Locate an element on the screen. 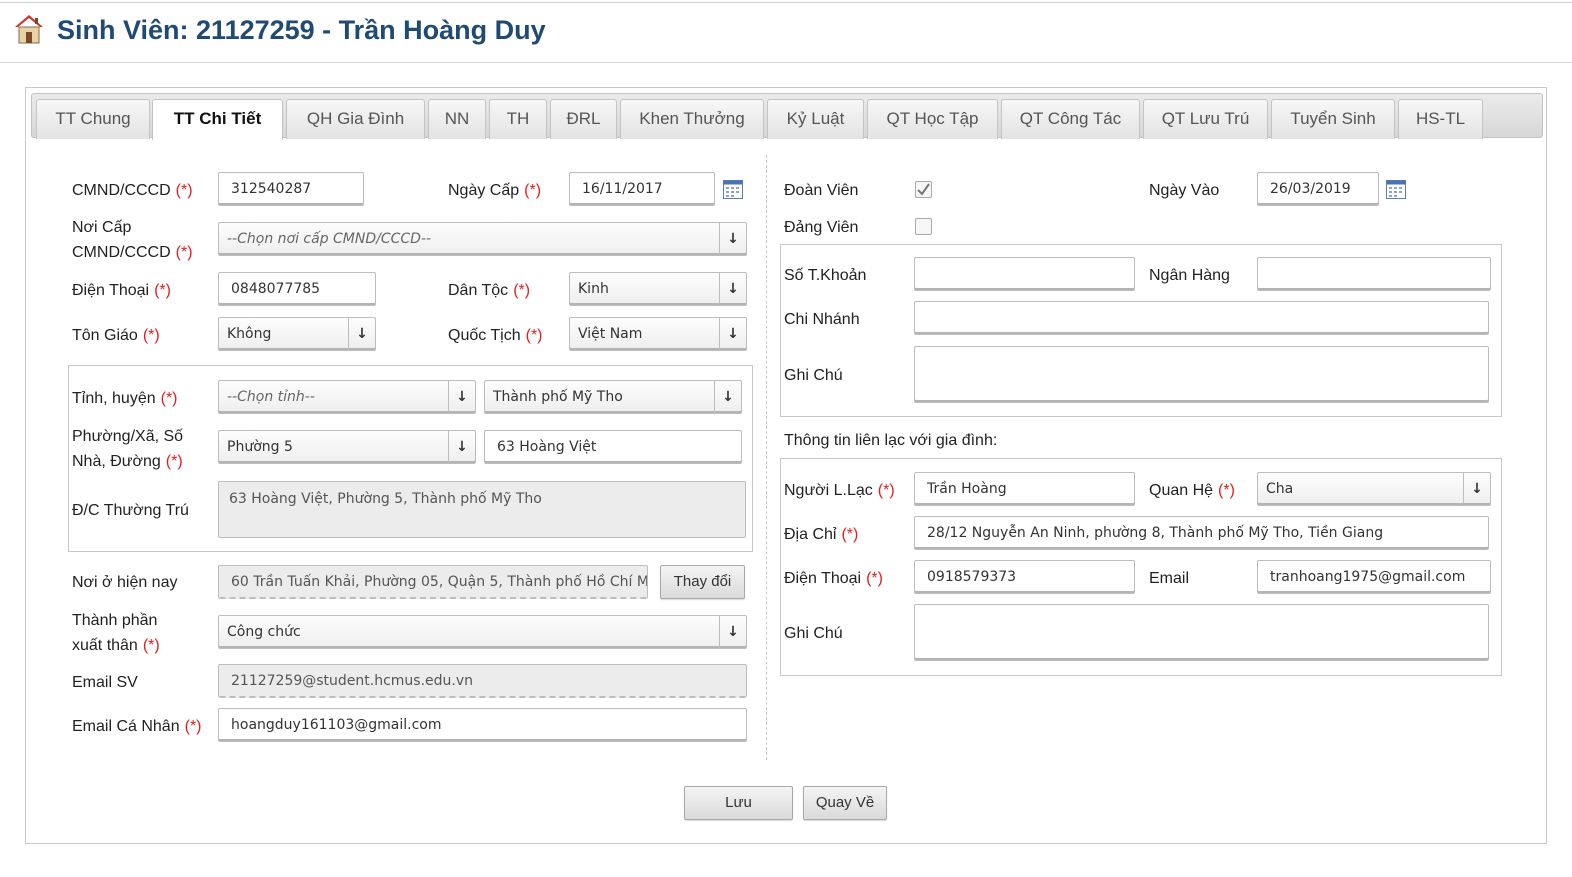 The height and width of the screenshot is (877, 1572). tab-hs-tl: HS-TL is located at coordinates (1440, 119).